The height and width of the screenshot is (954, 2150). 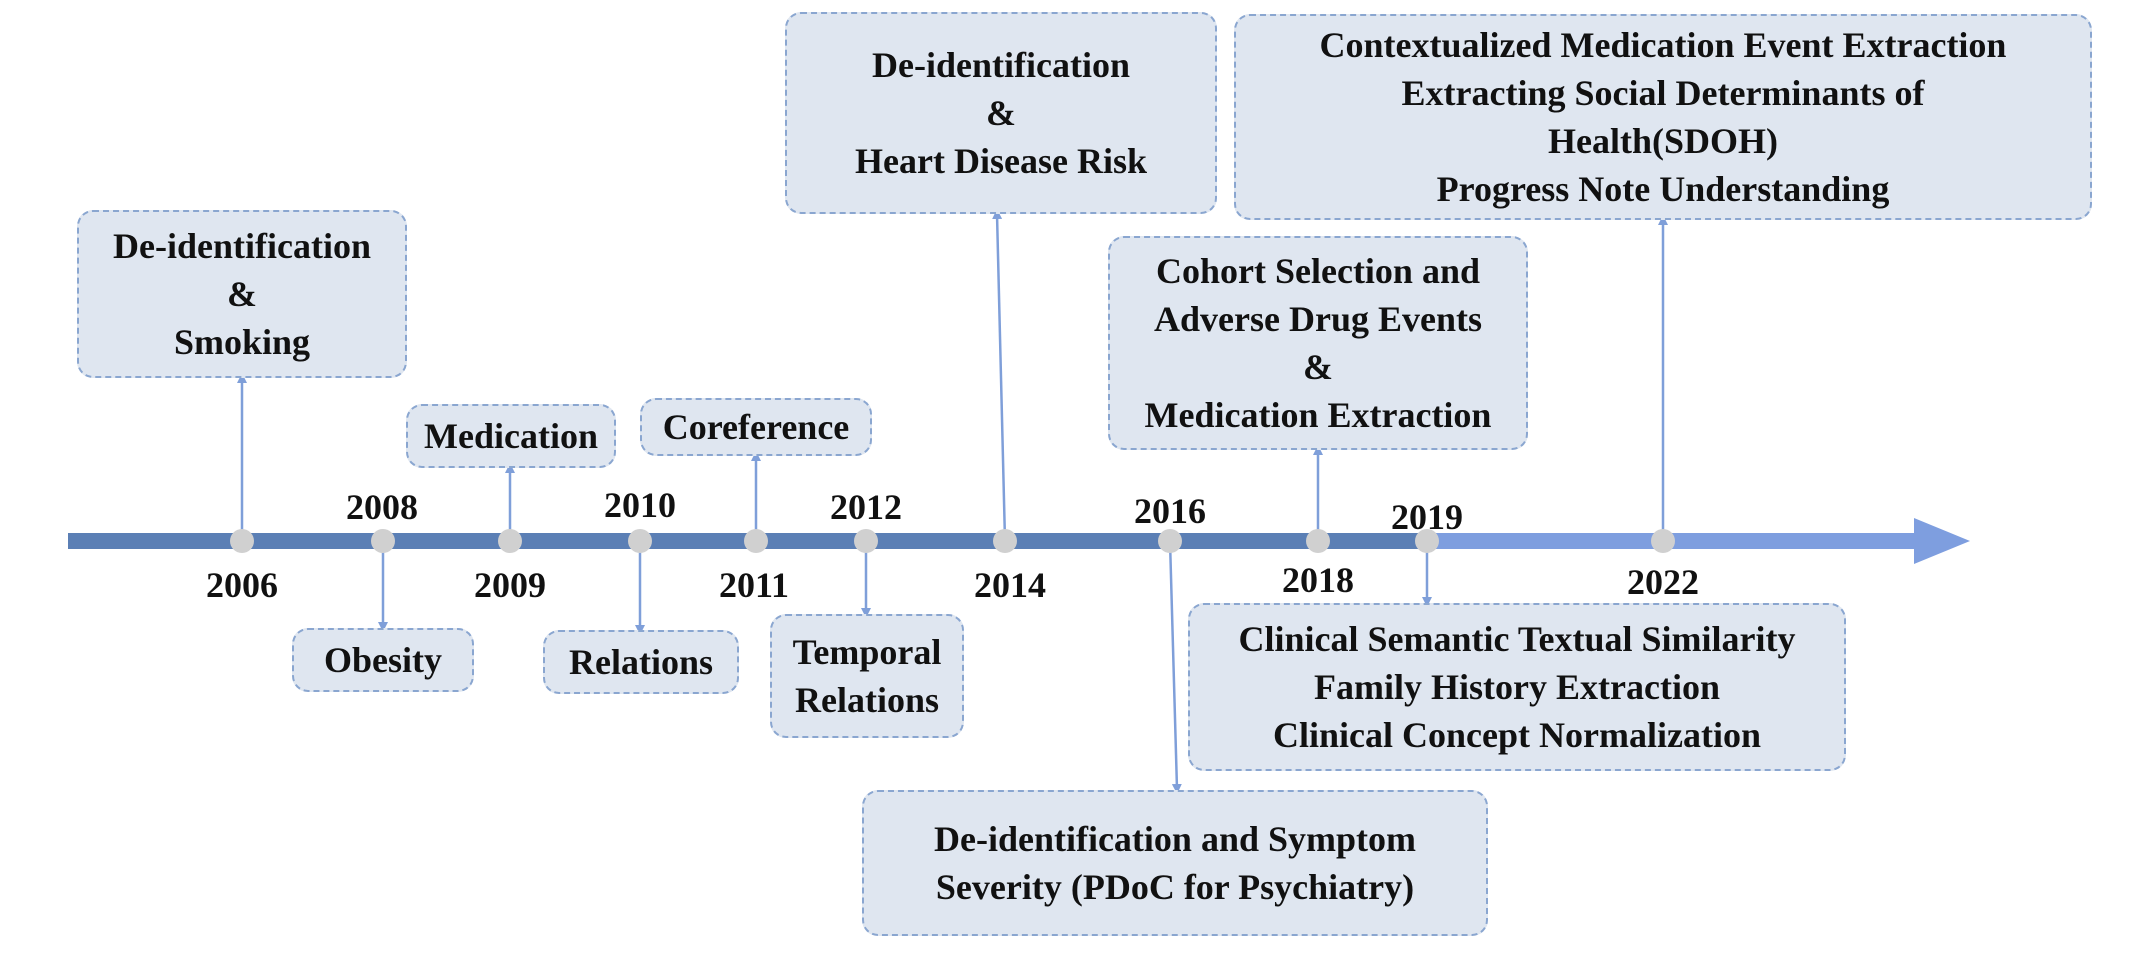 I want to click on year-label-2014: 2014, so click(x=1010, y=585).